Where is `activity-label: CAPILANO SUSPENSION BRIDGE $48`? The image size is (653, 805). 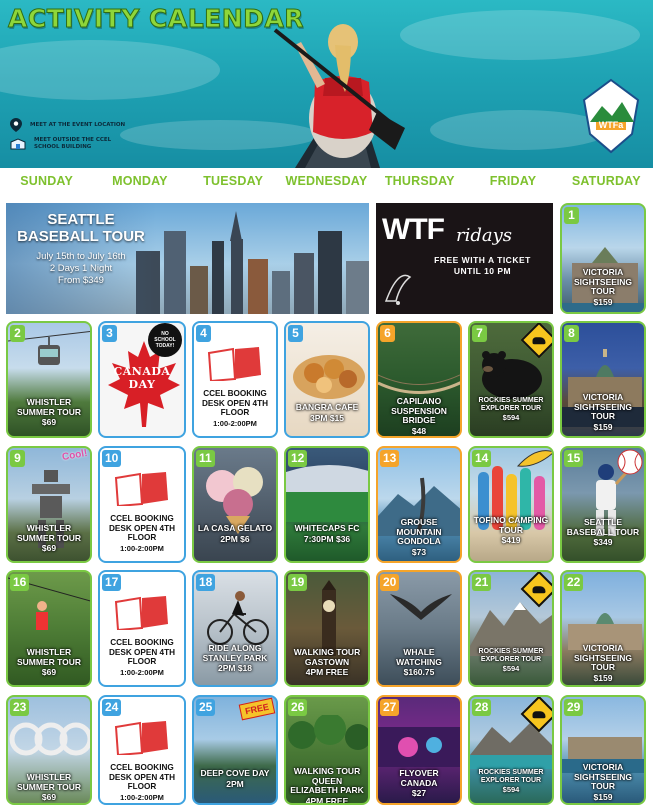 activity-label: CAPILANO SUSPENSION BRIDGE $48 is located at coordinates (419, 416).